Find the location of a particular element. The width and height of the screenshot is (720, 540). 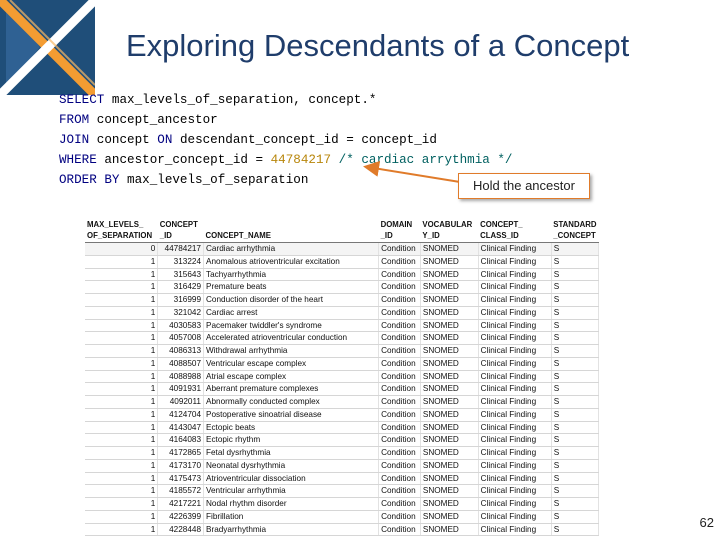

sql-text: descendant_concept_id = concept_id is located at coordinates (304, 140).